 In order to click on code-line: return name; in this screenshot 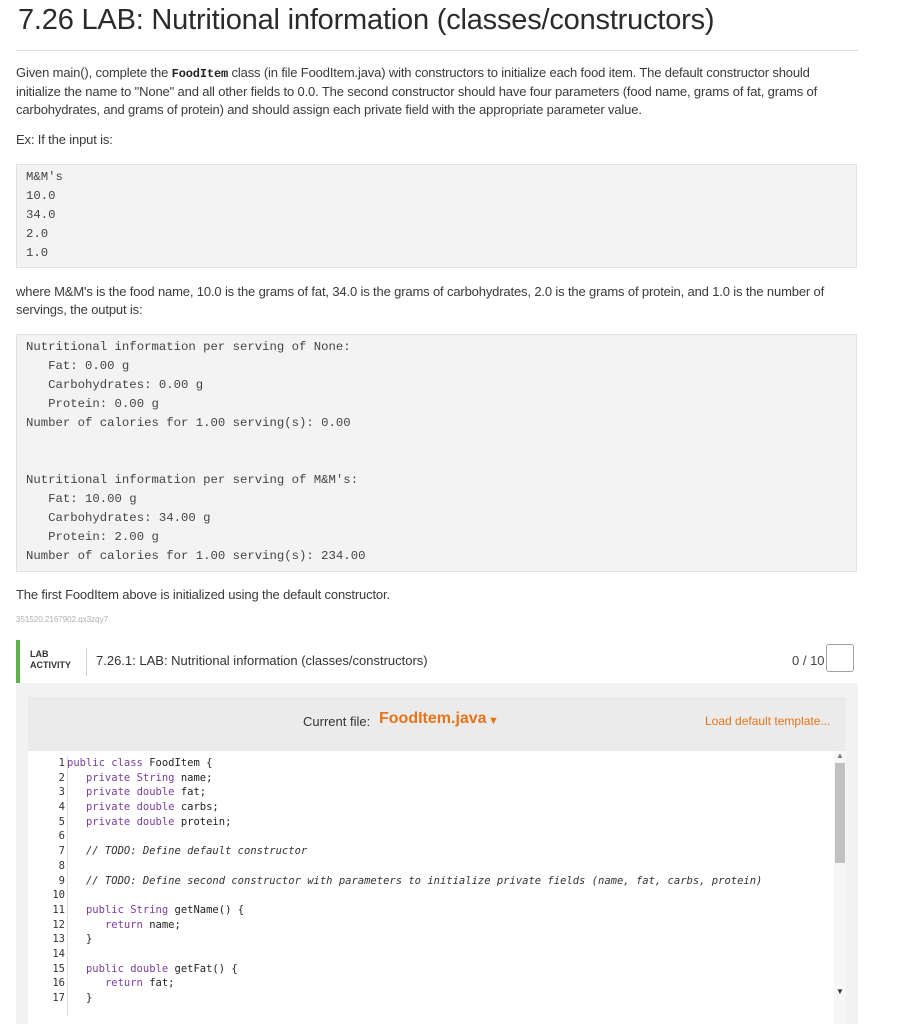, I will do `click(414, 925)`.